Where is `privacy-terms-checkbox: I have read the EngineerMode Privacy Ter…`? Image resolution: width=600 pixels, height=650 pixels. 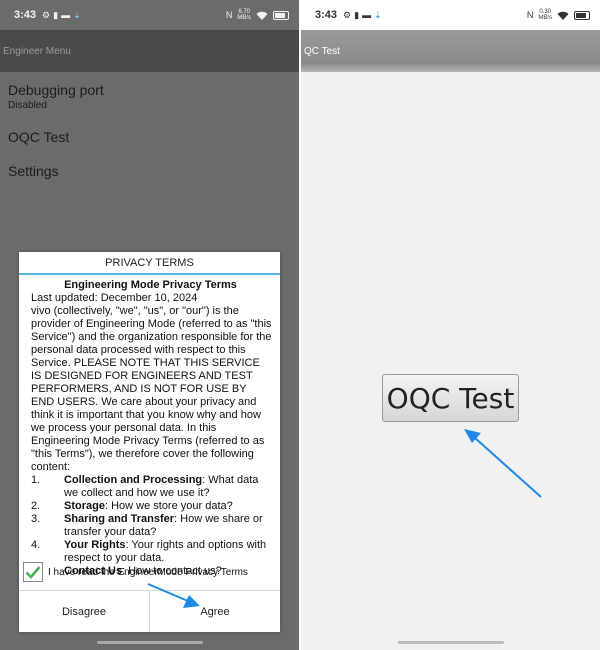 privacy-terms-checkbox: I have read the EngineerMode Privacy Ter… is located at coordinates (135, 572).